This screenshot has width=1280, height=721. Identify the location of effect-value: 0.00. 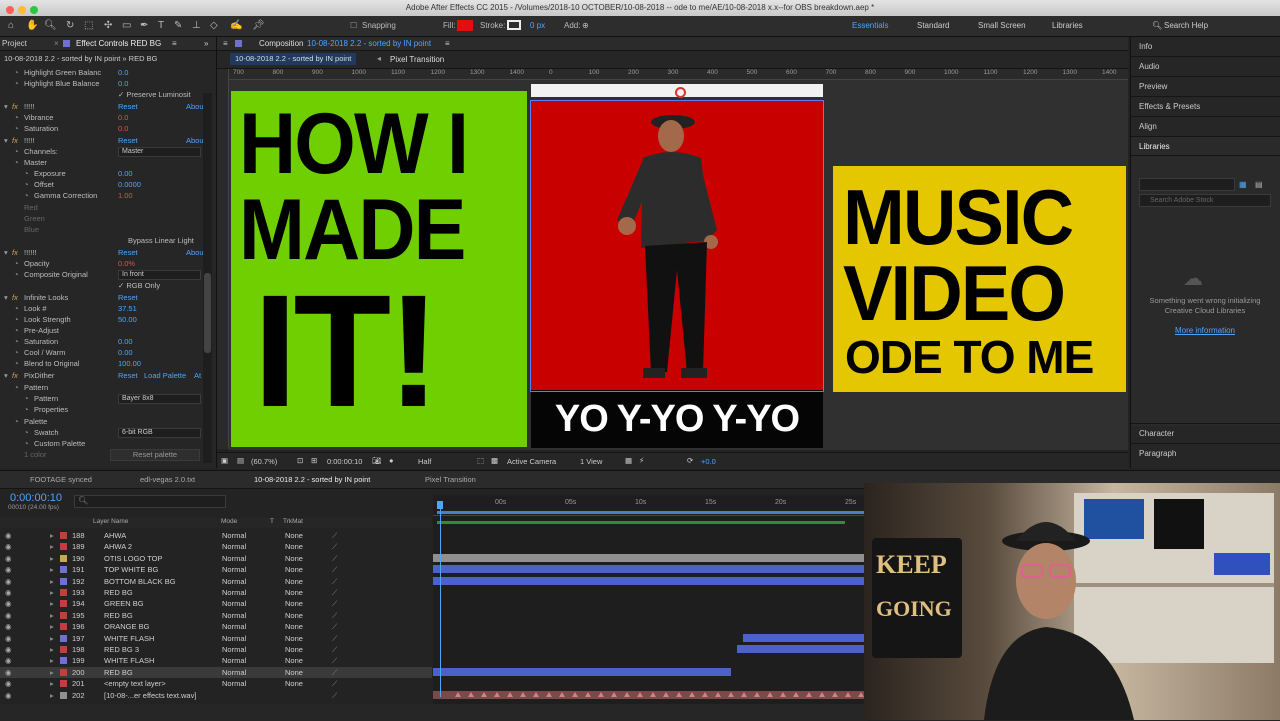
(125, 173).